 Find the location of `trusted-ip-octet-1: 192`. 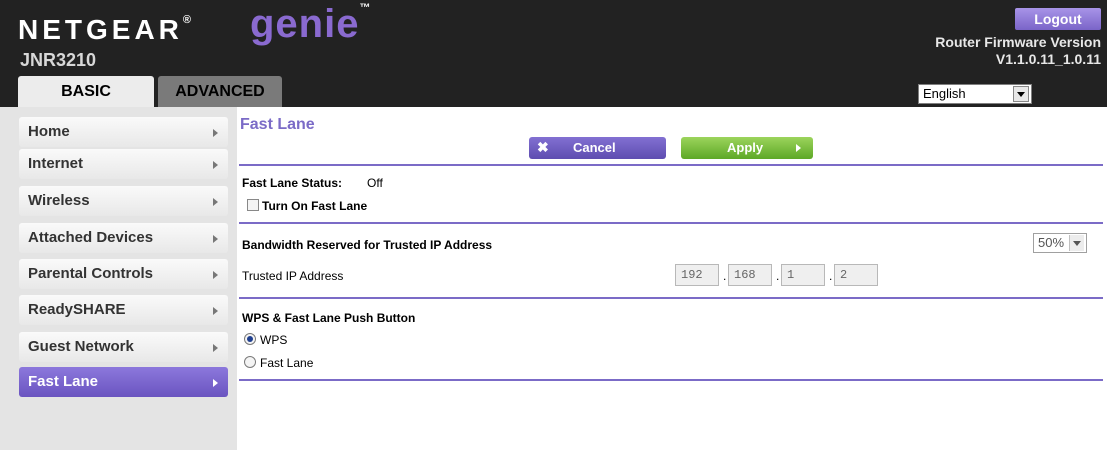

trusted-ip-octet-1: 192 is located at coordinates (697, 275).